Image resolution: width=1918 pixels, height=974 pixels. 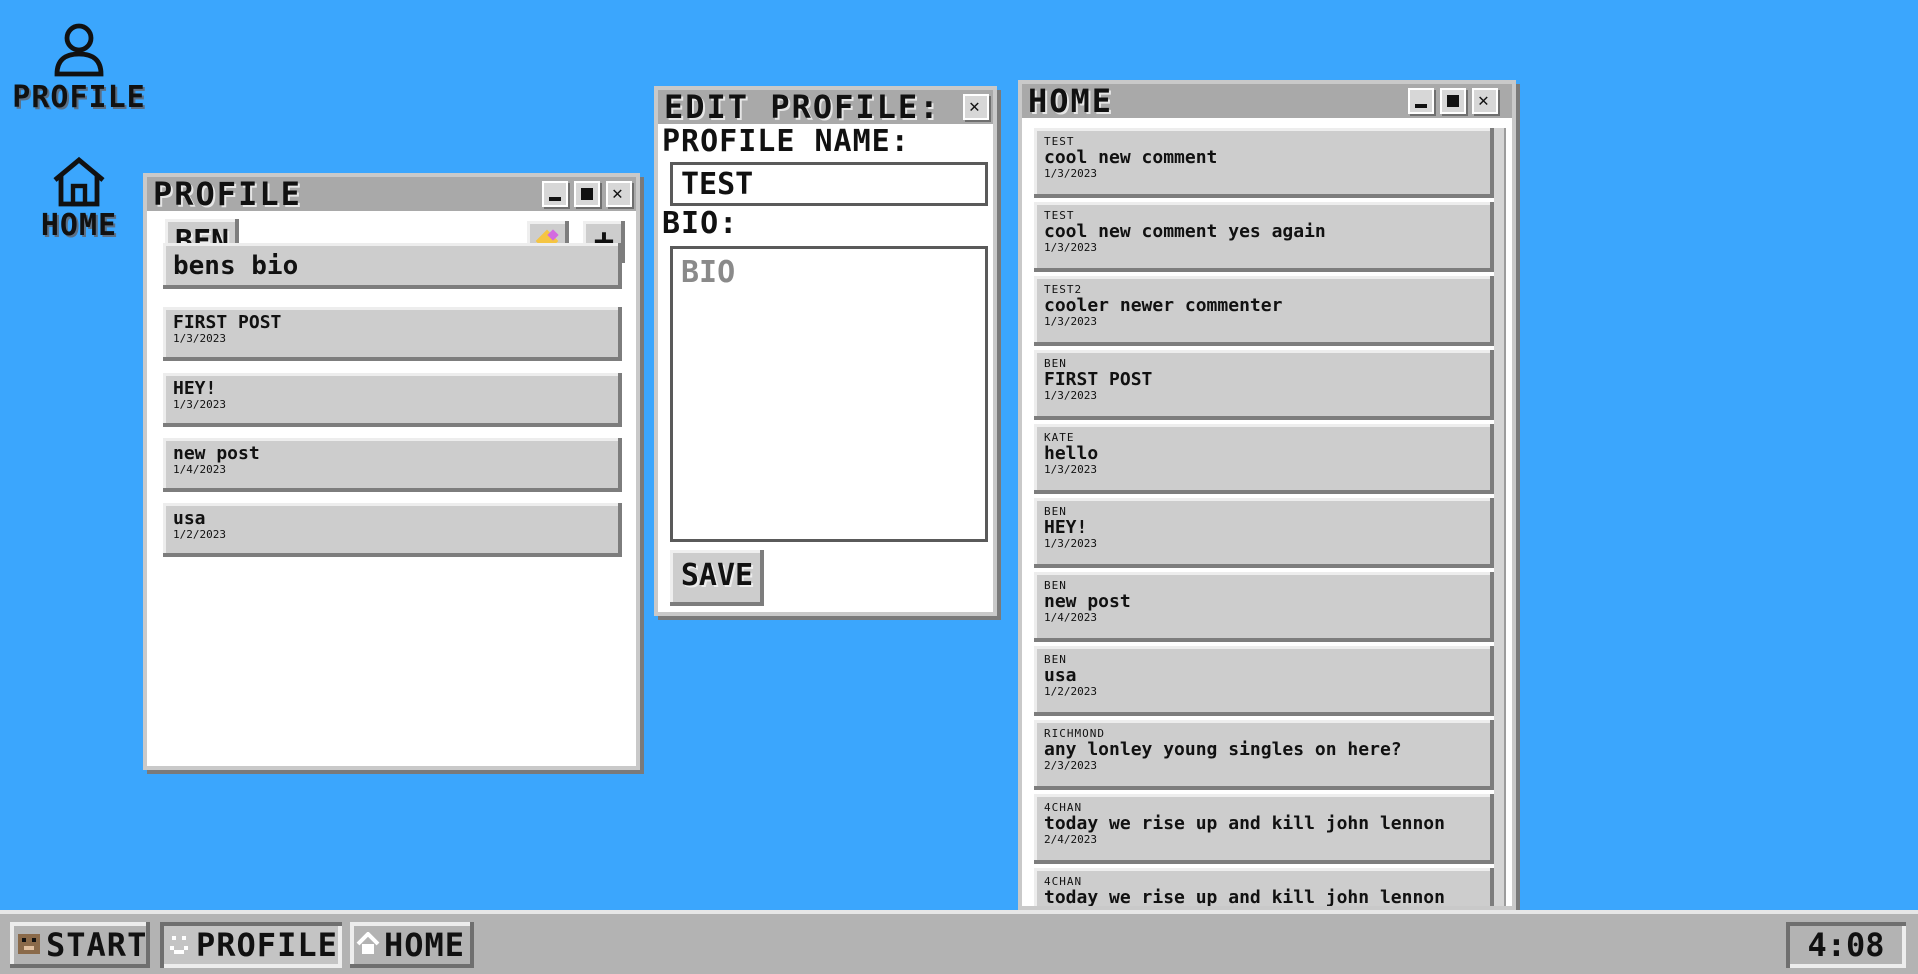 What do you see at coordinates (1500, 517) in the screenshot?
I see `home-scrollbar` at bounding box center [1500, 517].